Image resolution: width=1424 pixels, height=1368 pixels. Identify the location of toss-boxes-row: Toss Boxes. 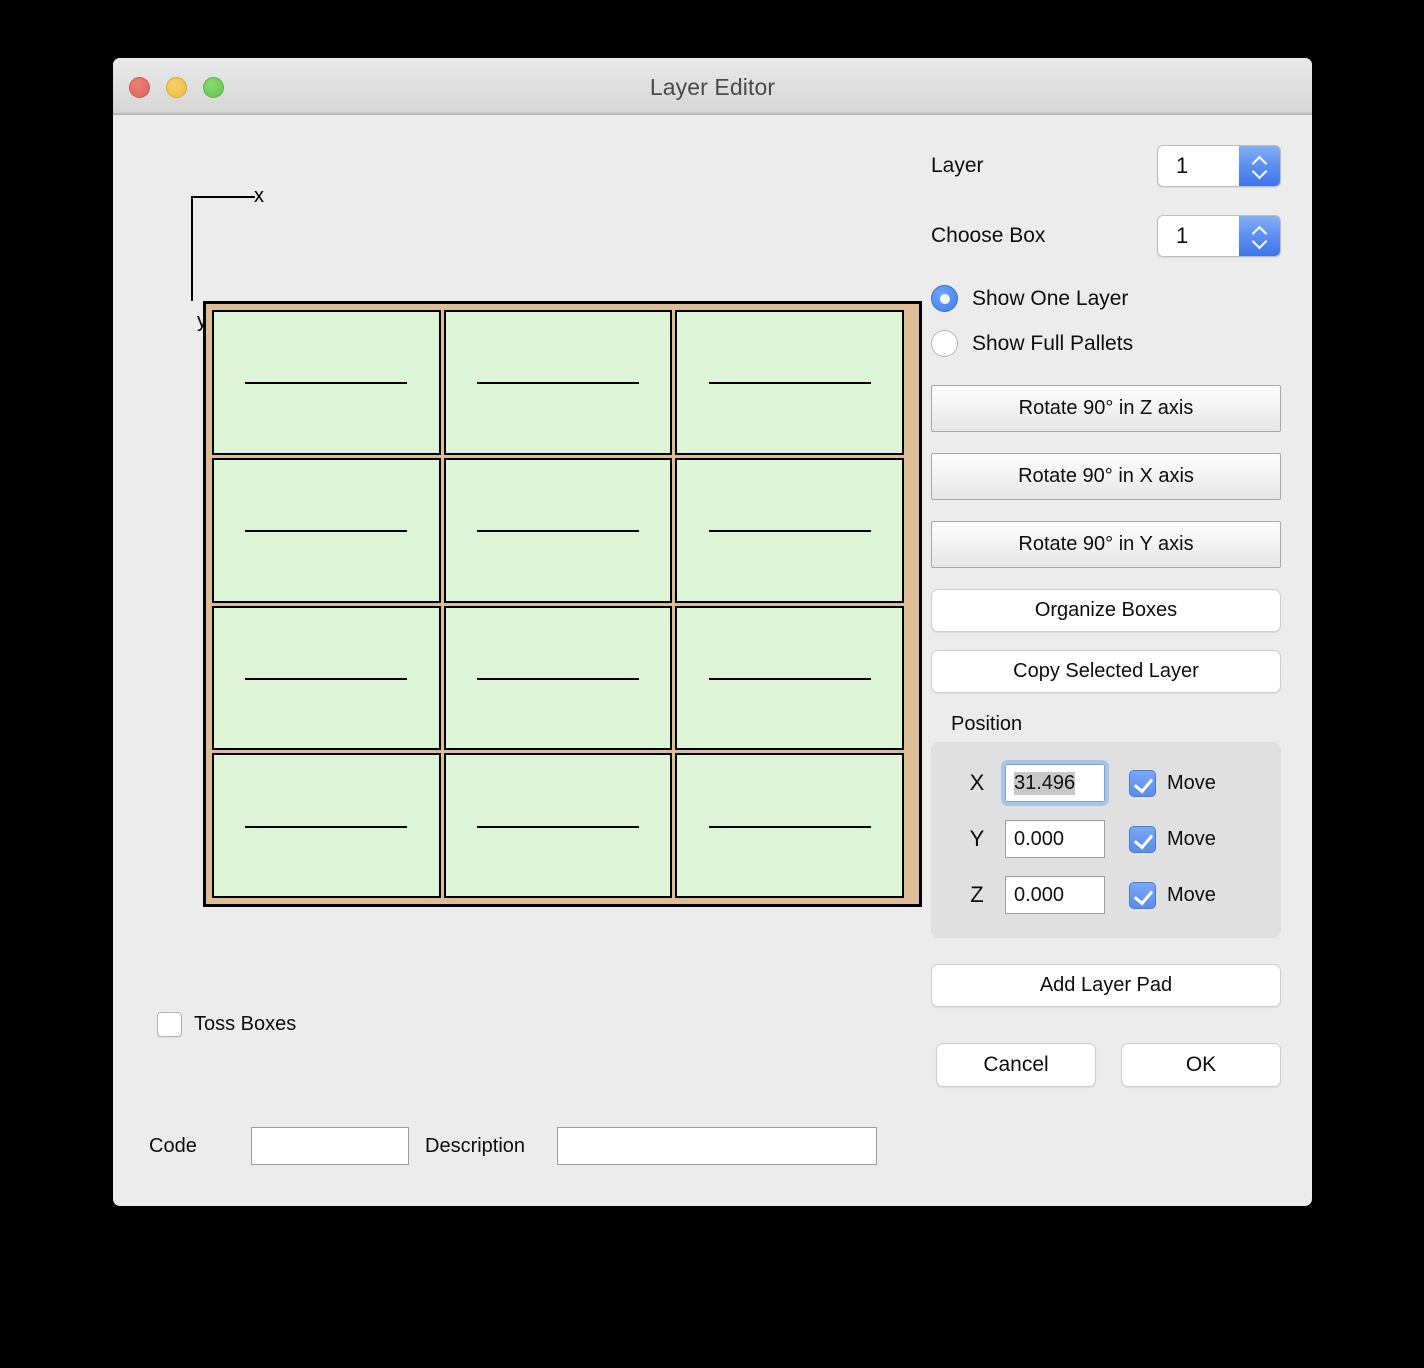
(226, 1024).